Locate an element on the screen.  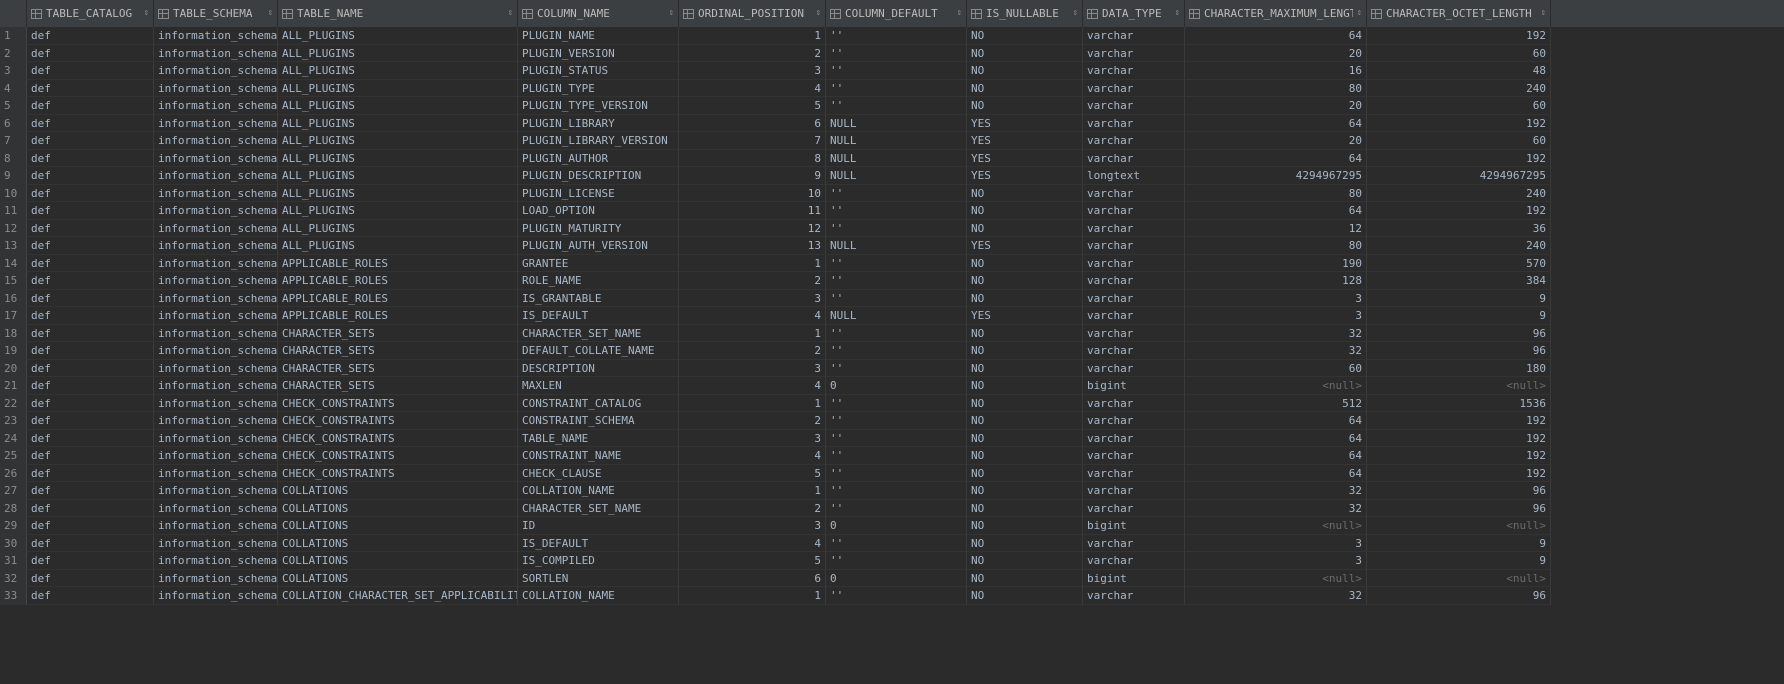
cell-character-maximum-length: 80 is located at coordinates (1276, 193).